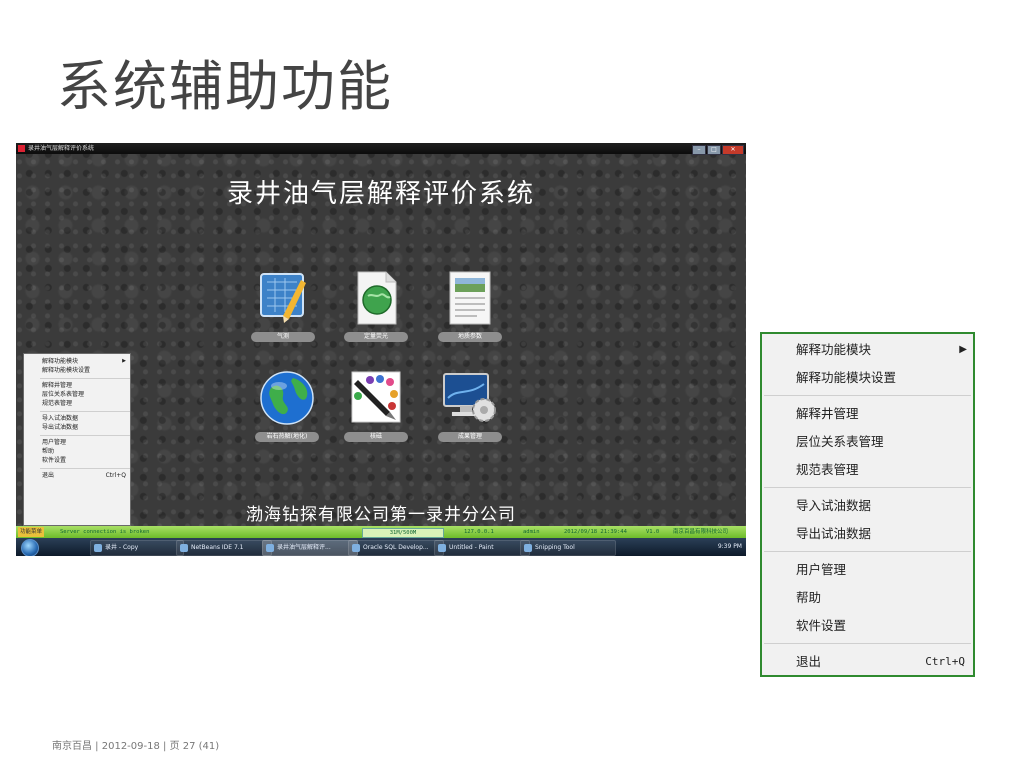 This screenshot has width=1024, height=768. I want to click on tile-label: 地质参数, so click(470, 337).